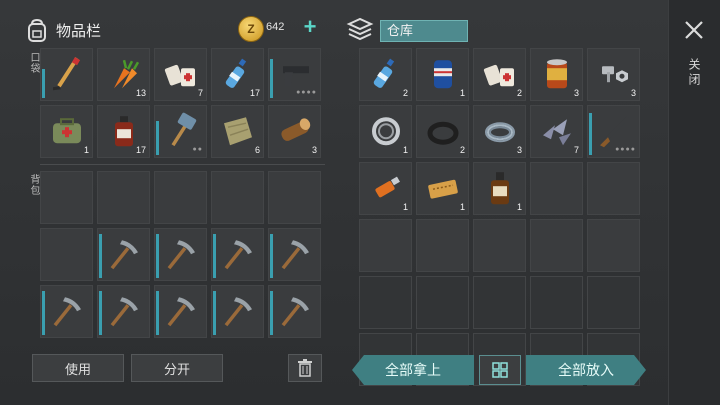  I want to click on bandage-icon, so click(498, 75).